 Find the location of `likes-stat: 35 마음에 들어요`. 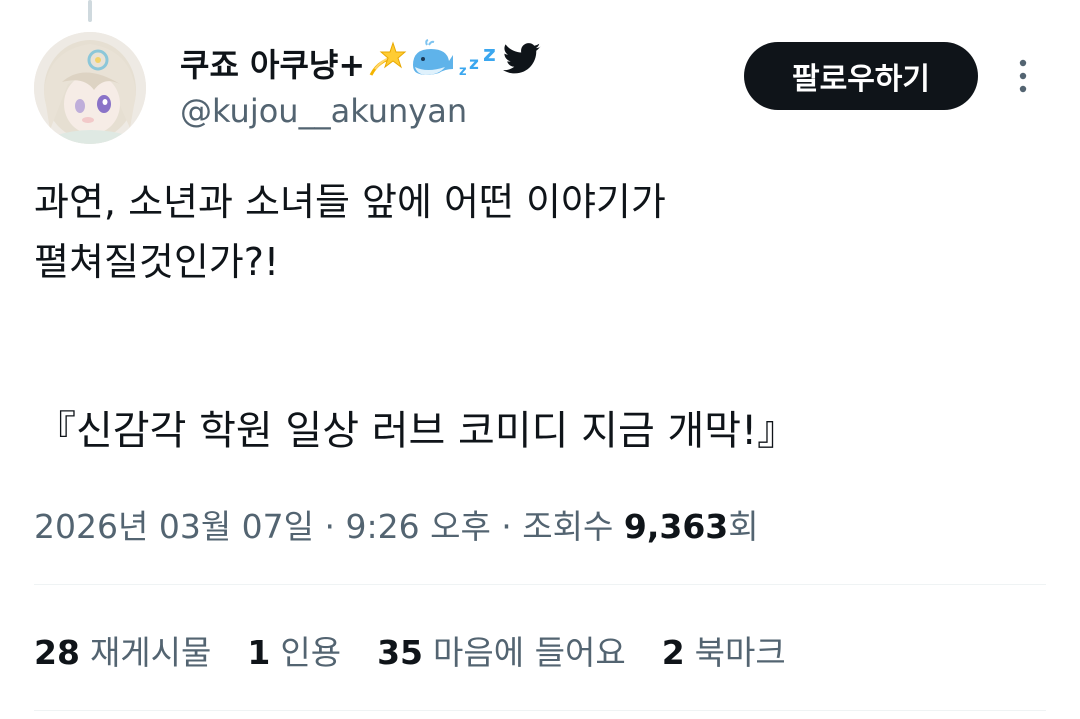

likes-stat: 35 마음에 들어요 is located at coordinates (501, 650).